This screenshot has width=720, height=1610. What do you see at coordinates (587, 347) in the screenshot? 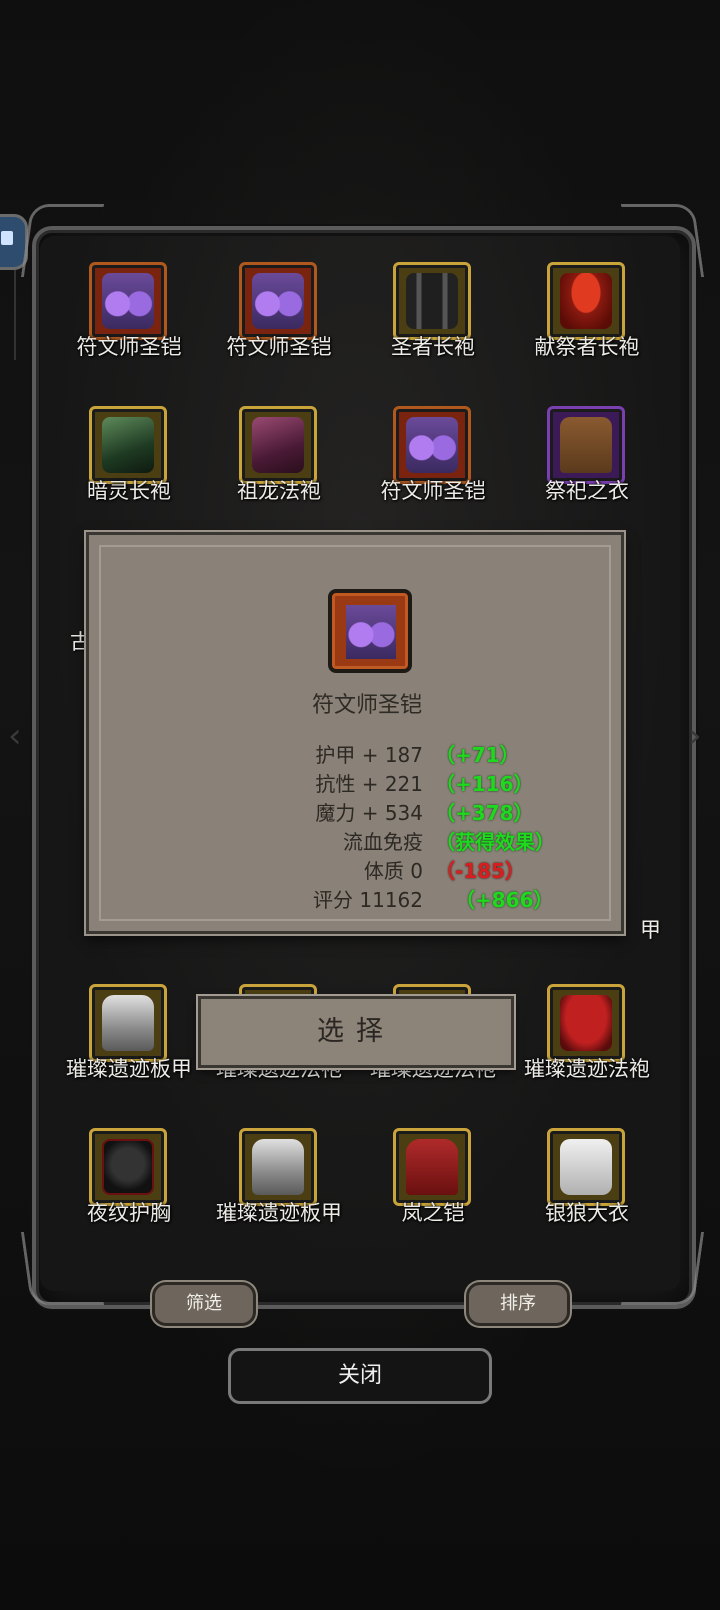
I see `item-name: 献祭者长袍` at bounding box center [587, 347].